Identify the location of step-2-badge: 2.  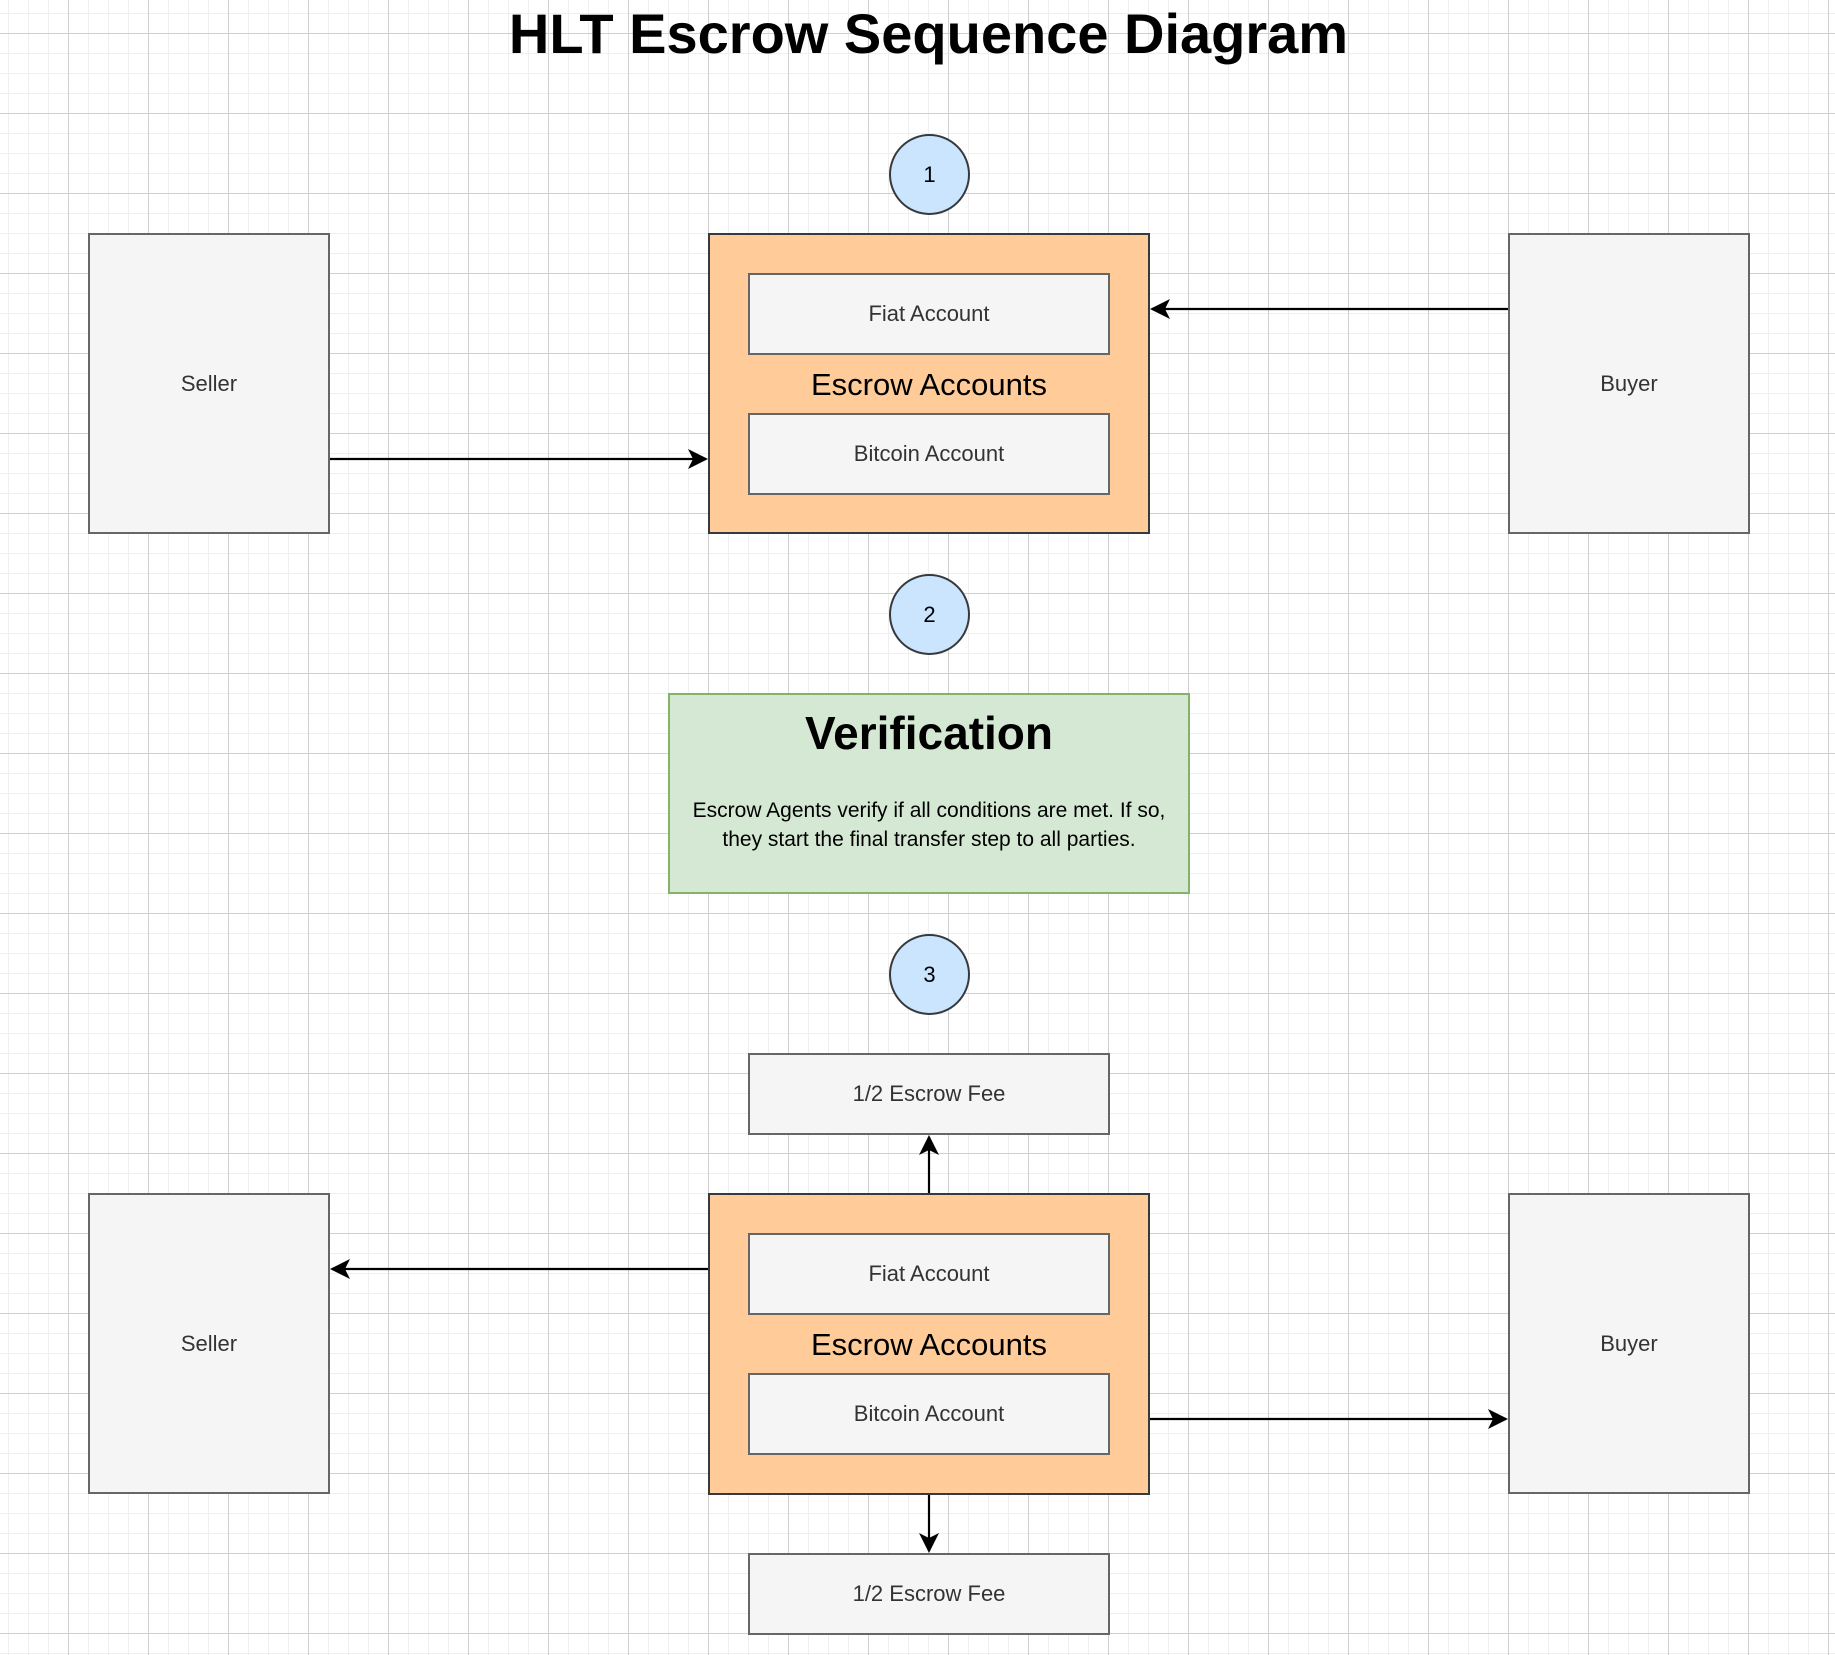
(929, 614).